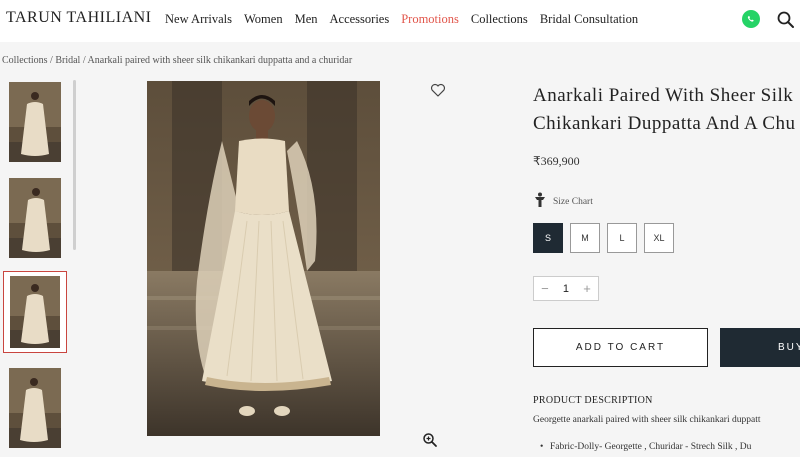 The width and height of the screenshot is (800, 457). Describe the element at coordinates (545, 288) in the screenshot. I see `quantity-decrease-button: −` at that location.